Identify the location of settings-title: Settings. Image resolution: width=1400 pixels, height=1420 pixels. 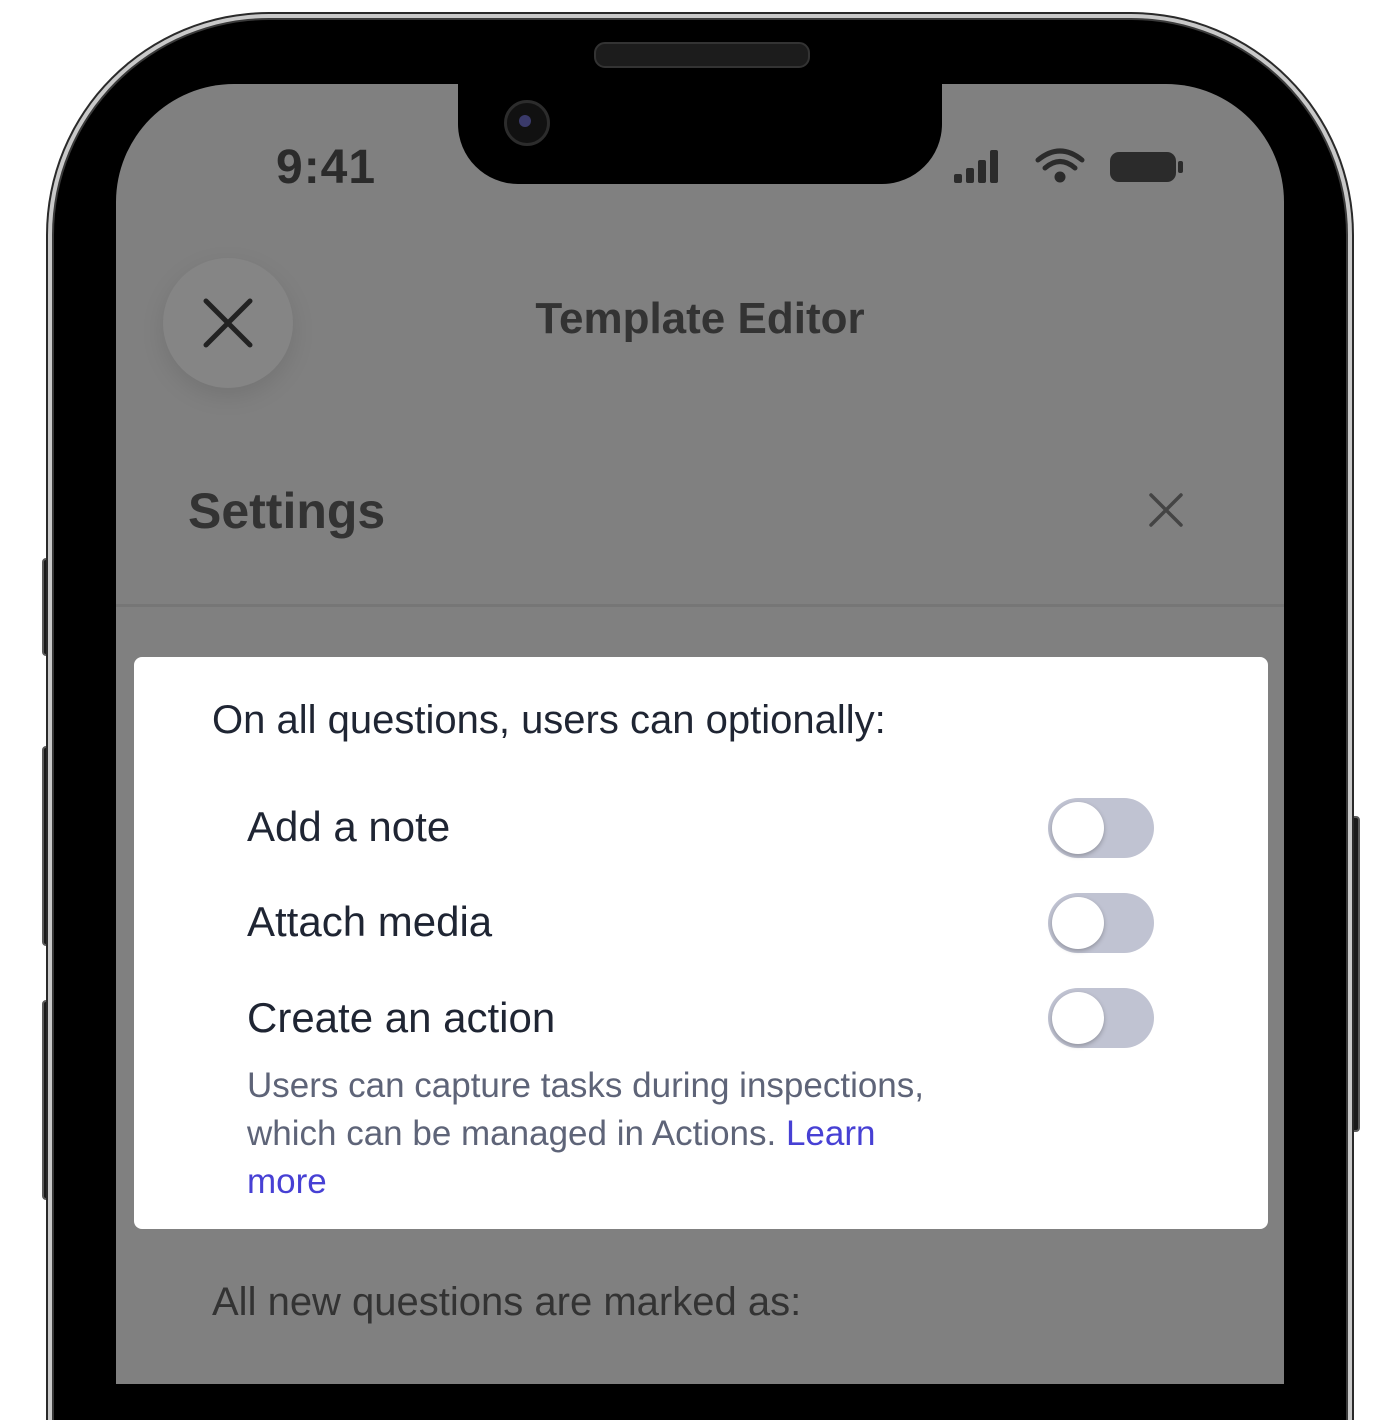
(287, 511).